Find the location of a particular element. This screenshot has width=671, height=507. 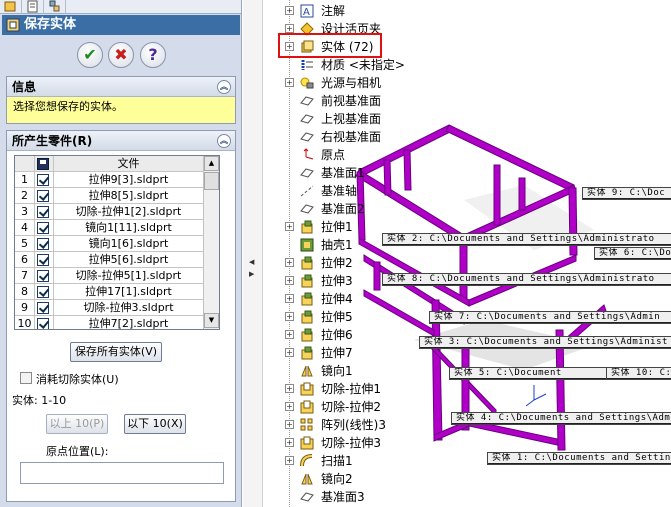

tree-item-label: 基准面3 is located at coordinates (343, 497).